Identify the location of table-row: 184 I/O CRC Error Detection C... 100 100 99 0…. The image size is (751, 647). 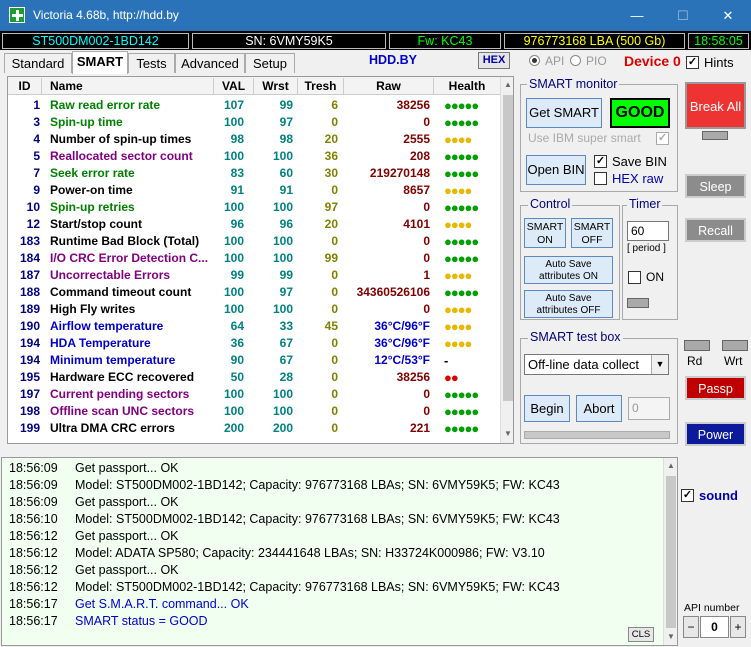
(254, 258).